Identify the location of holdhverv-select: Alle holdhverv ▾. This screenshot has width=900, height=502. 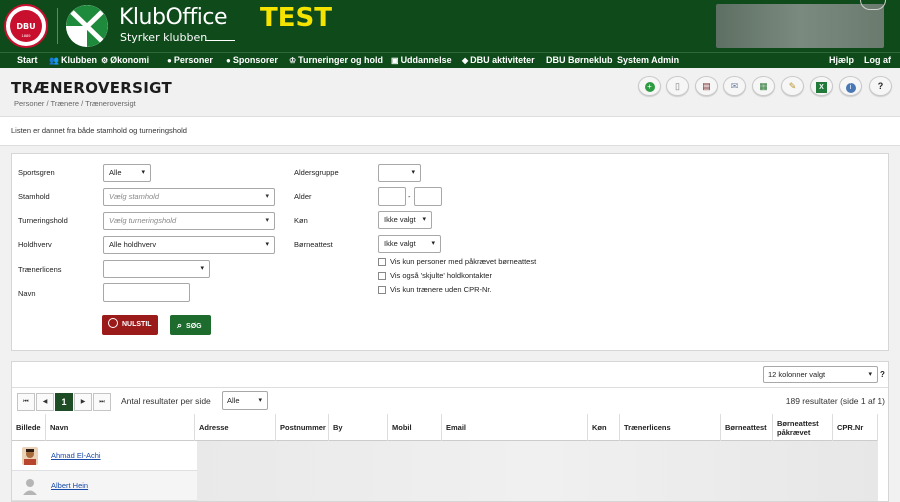
(189, 245).